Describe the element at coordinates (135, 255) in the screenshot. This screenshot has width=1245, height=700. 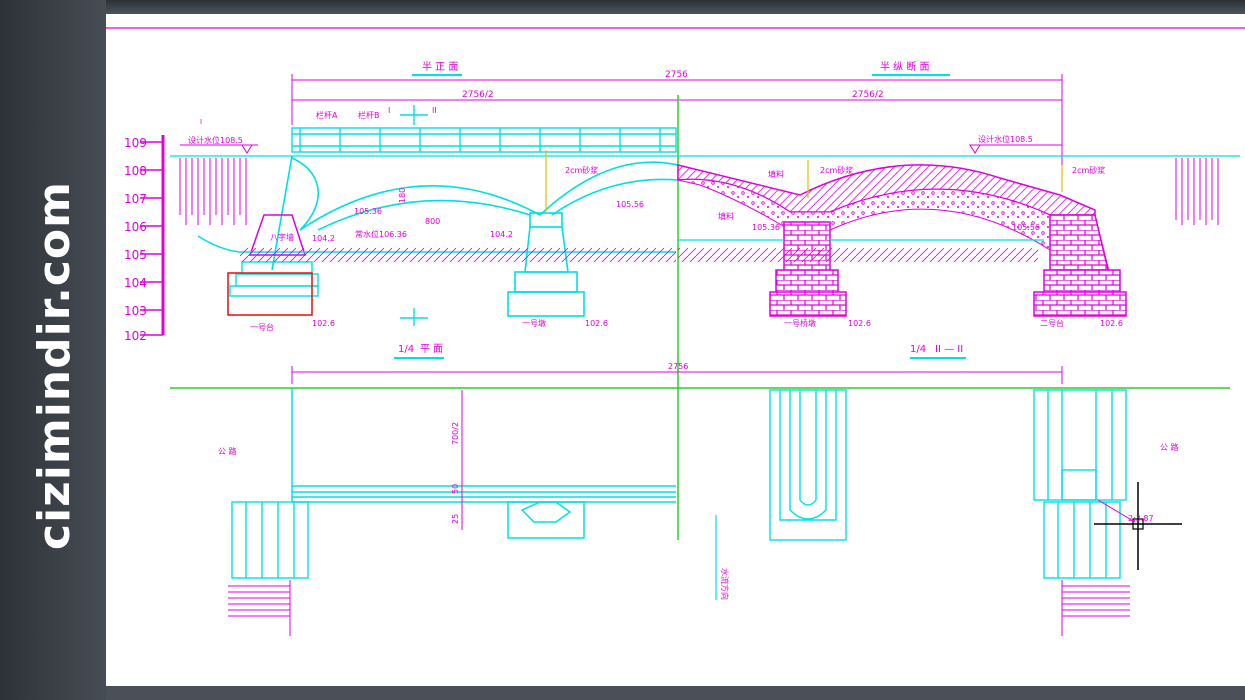
I see `level-label: 105` at that location.